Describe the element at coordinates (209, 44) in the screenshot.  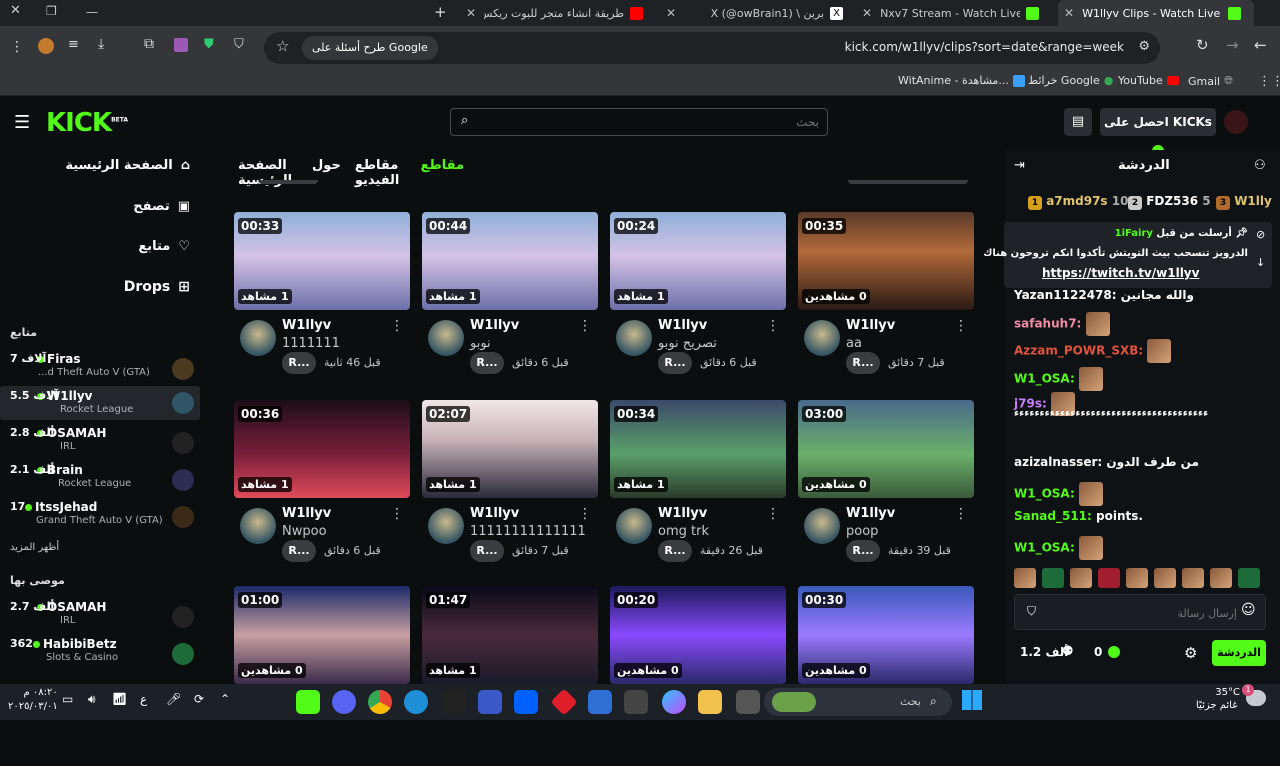
I see `shield-green-icon: ⛊` at that location.